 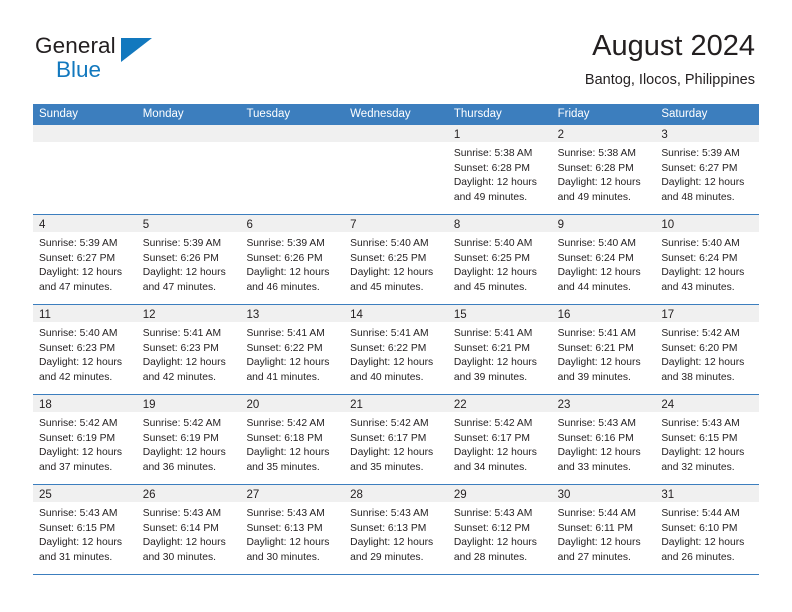 I want to click on day-detail-line: and 41 minutes., so click(x=283, y=377).